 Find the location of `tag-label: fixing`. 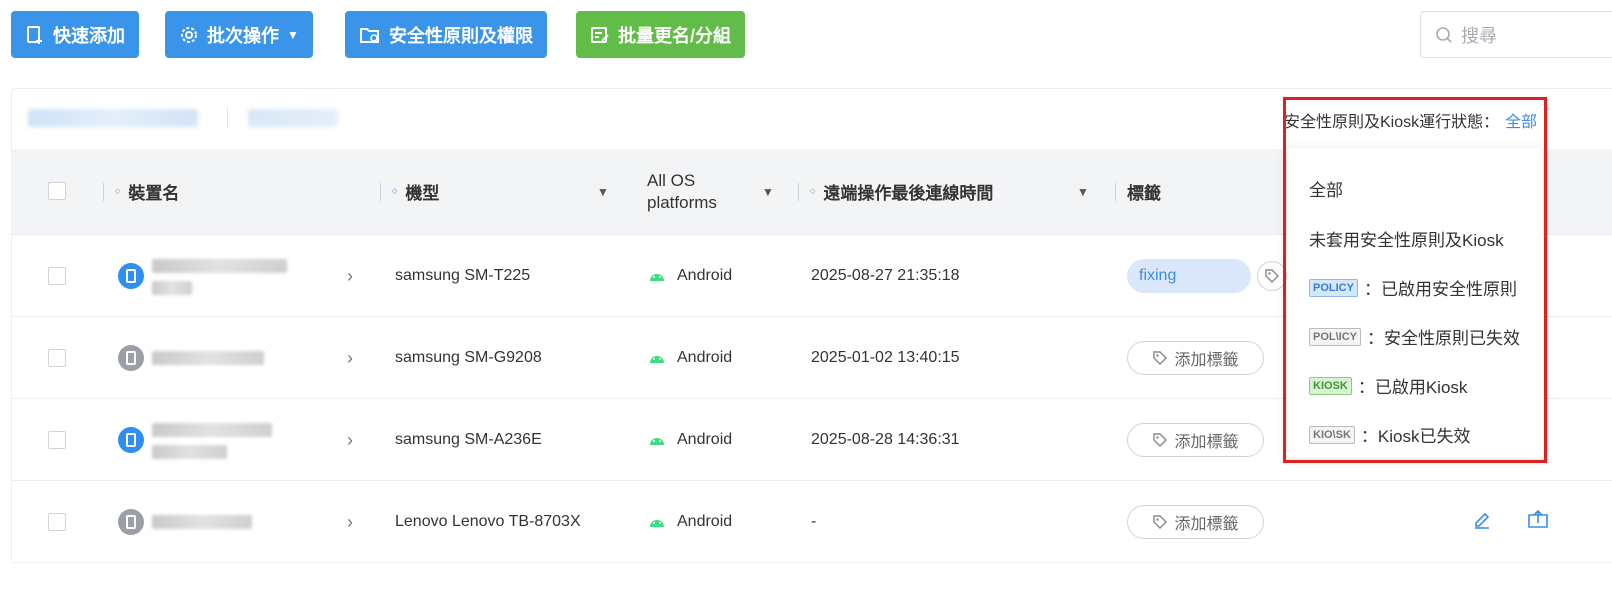

tag-label: fixing is located at coordinates (1158, 275).